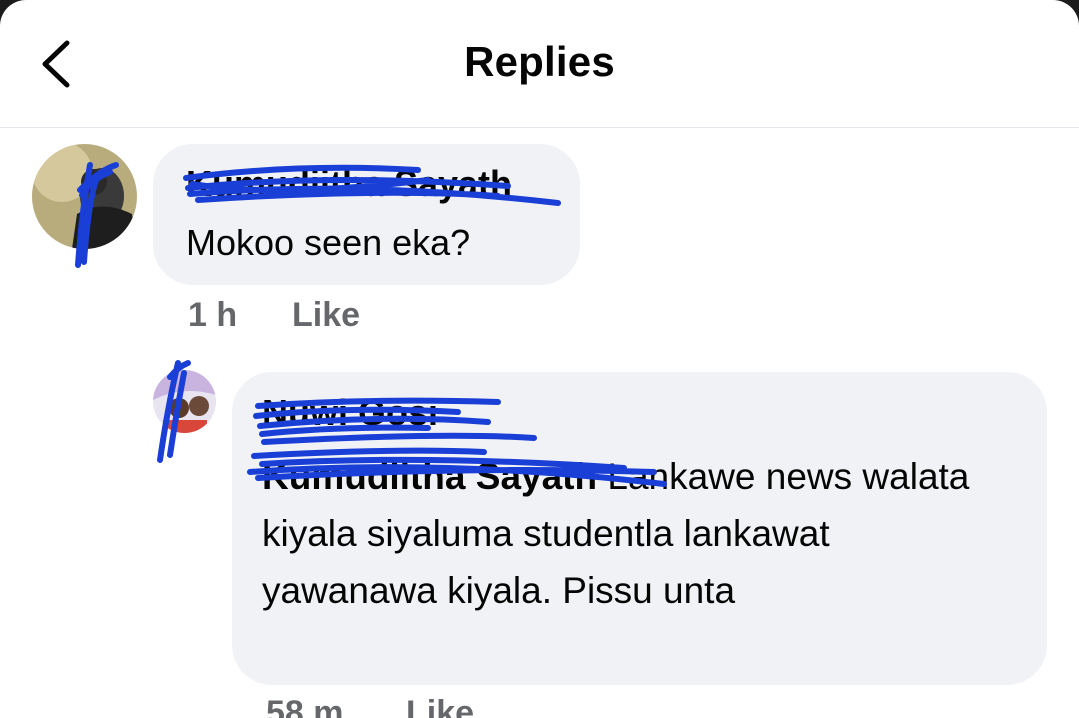 This screenshot has width=1079, height=718. Describe the element at coordinates (349, 184) in the screenshot. I see `comment-author-name: Kumudiitha Sayath` at that location.